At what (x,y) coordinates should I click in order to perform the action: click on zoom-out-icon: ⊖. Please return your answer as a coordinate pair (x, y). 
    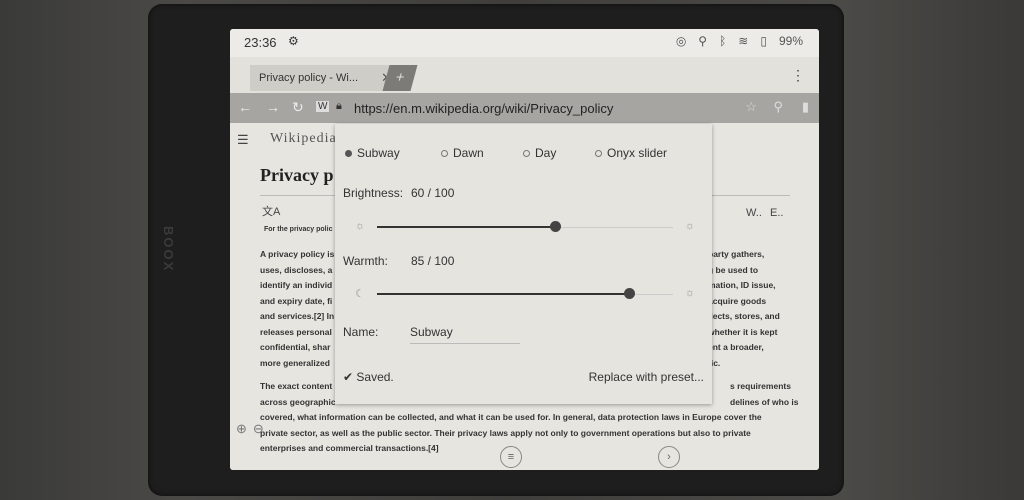
    Looking at the image, I should click on (258, 429).